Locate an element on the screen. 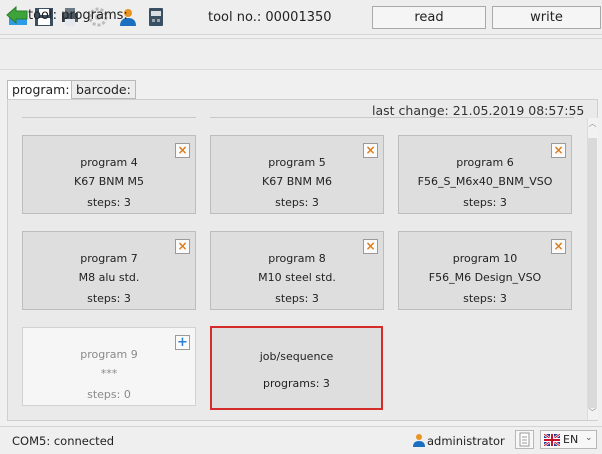  program-card: program 4 K67 BNM M5 steps: 3 × is located at coordinates (109, 174).